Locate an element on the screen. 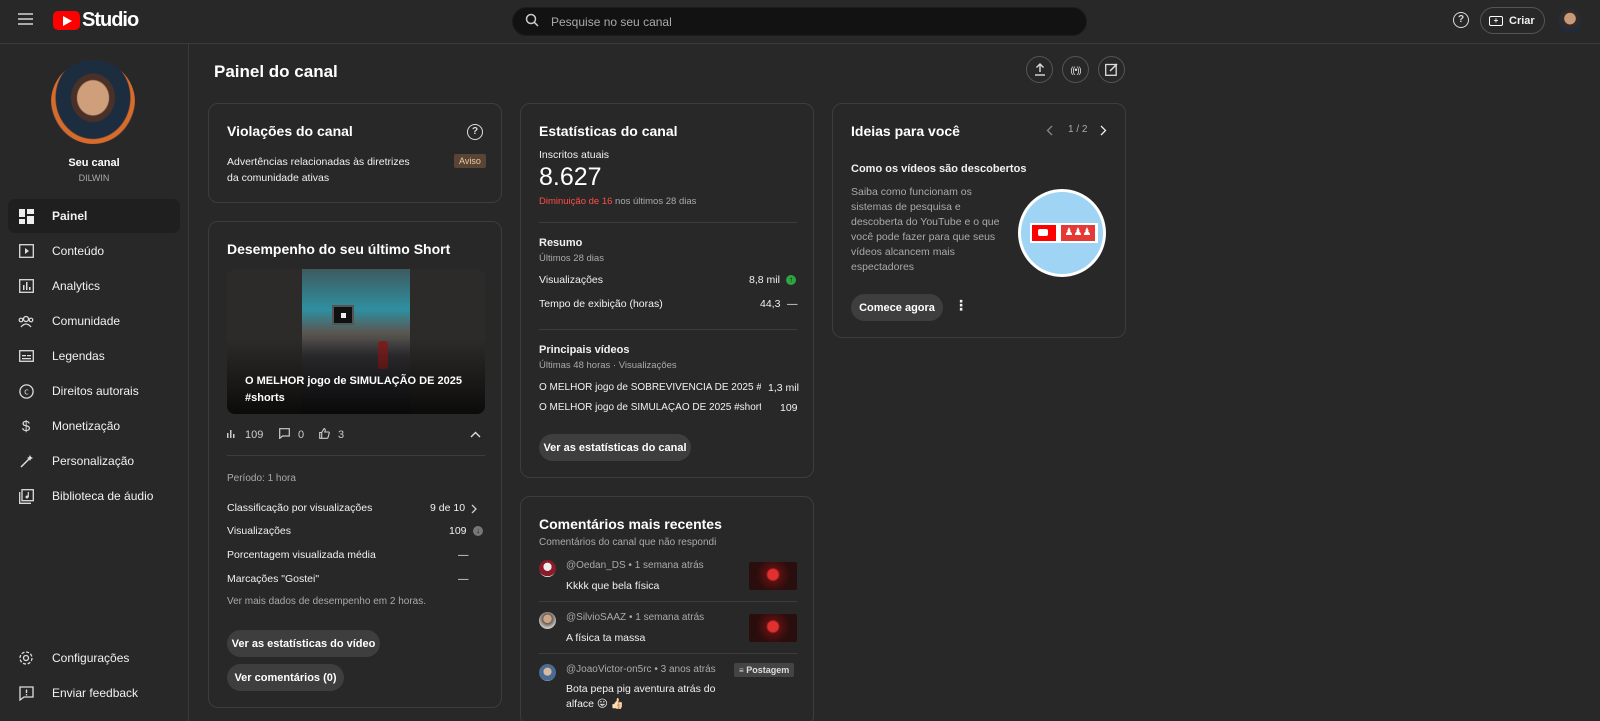  short-period: Período: 1 hora is located at coordinates (261, 478).